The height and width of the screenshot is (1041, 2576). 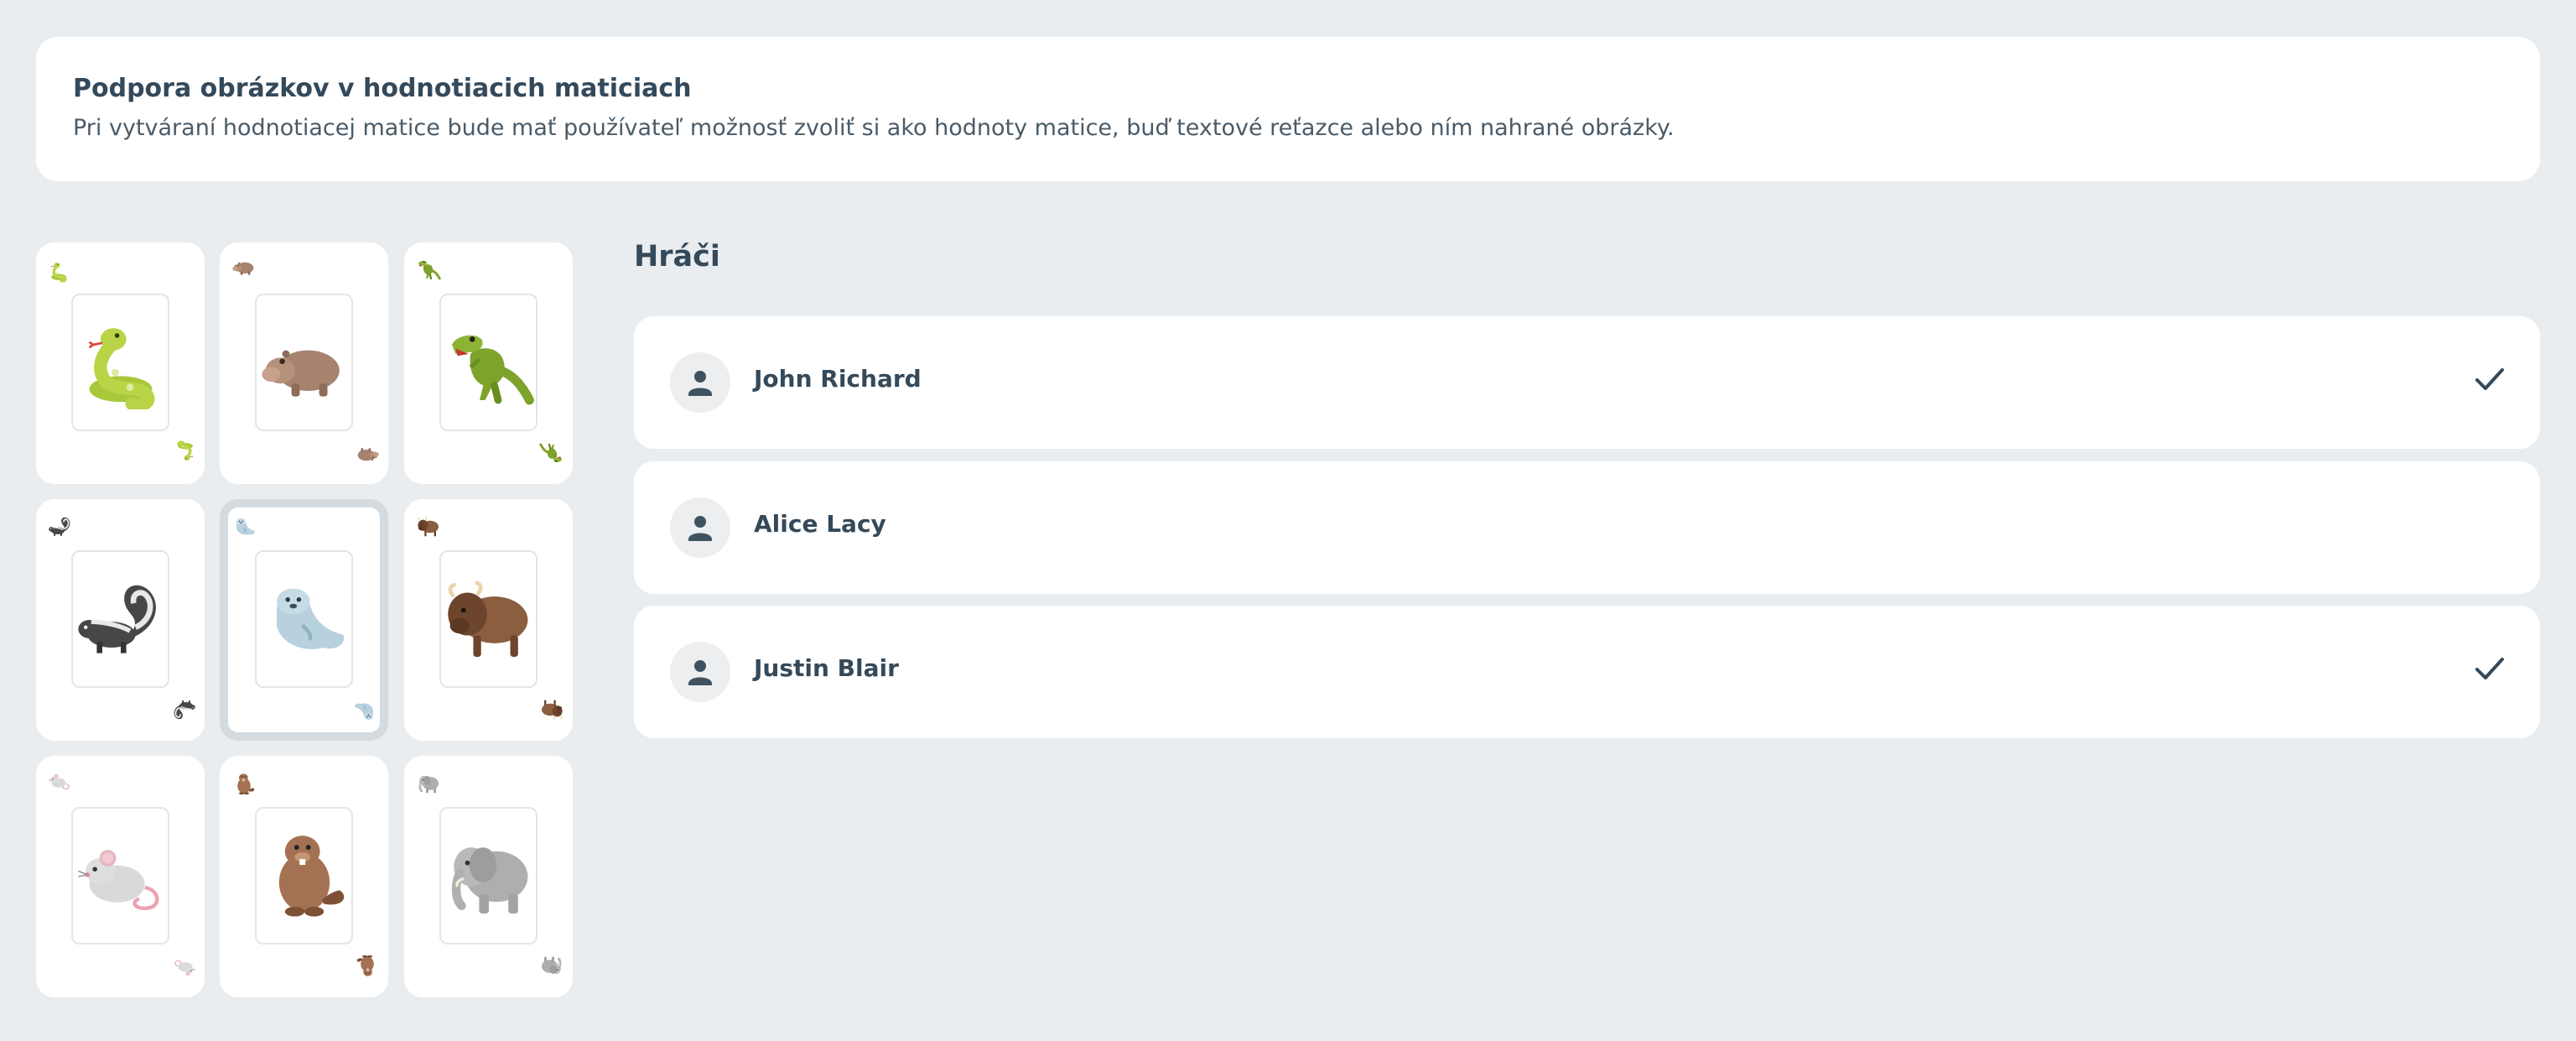 I want to click on card-hippo, so click(x=304, y=363).